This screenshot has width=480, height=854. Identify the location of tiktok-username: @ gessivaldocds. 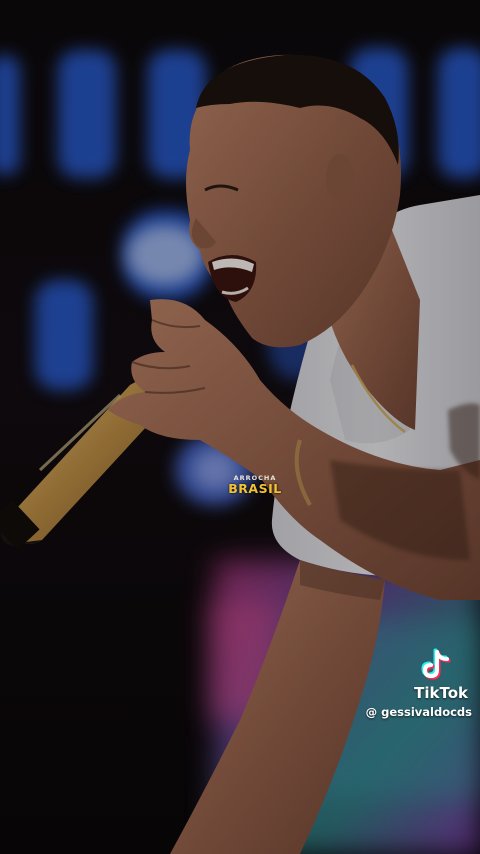
(418, 712).